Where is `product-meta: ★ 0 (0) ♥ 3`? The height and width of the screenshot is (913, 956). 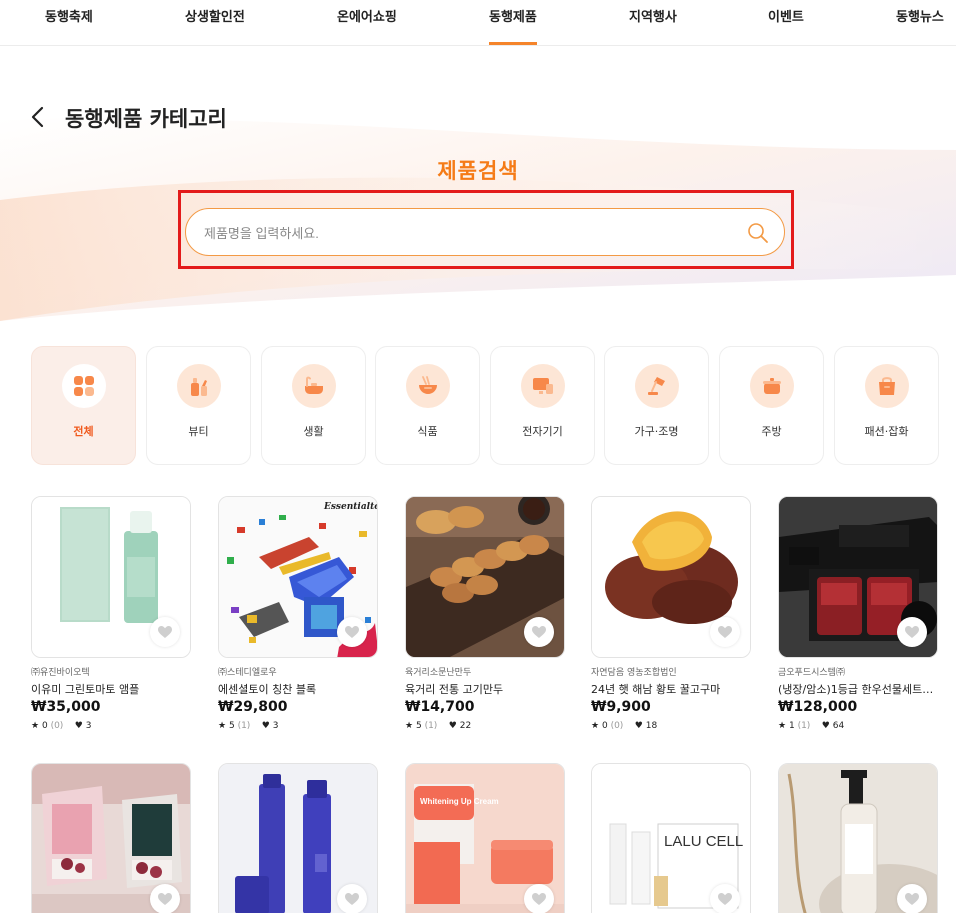
product-meta: ★ 0 (0) ♥ 3 is located at coordinates (61, 726).